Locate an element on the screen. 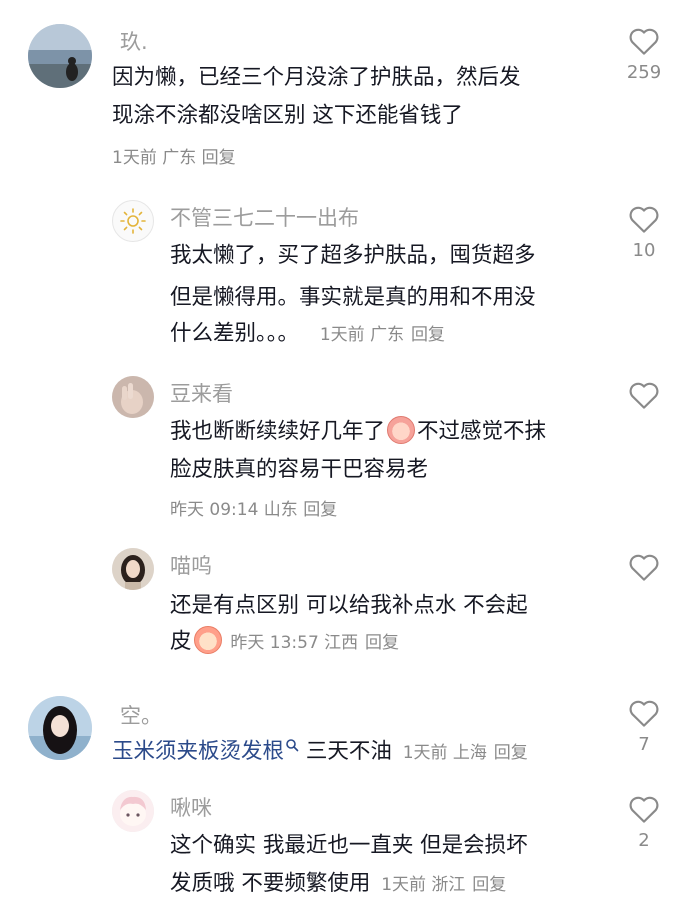 The height and width of the screenshot is (916, 690). comment-text-line: 玉米须夹板烫发根 三天不油 1天前 上海 回复 is located at coordinates (320, 752).